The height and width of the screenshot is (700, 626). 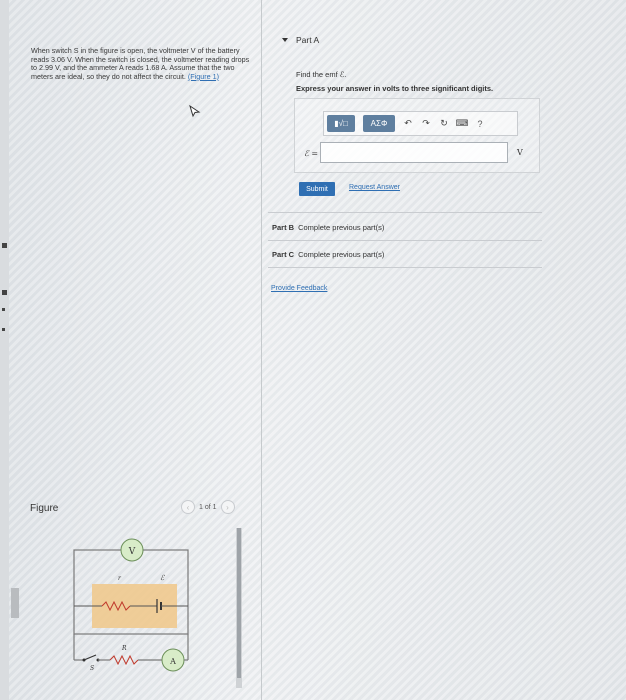 What do you see at coordinates (308, 40) in the screenshot?
I see `part-a-title: Part A` at bounding box center [308, 40].